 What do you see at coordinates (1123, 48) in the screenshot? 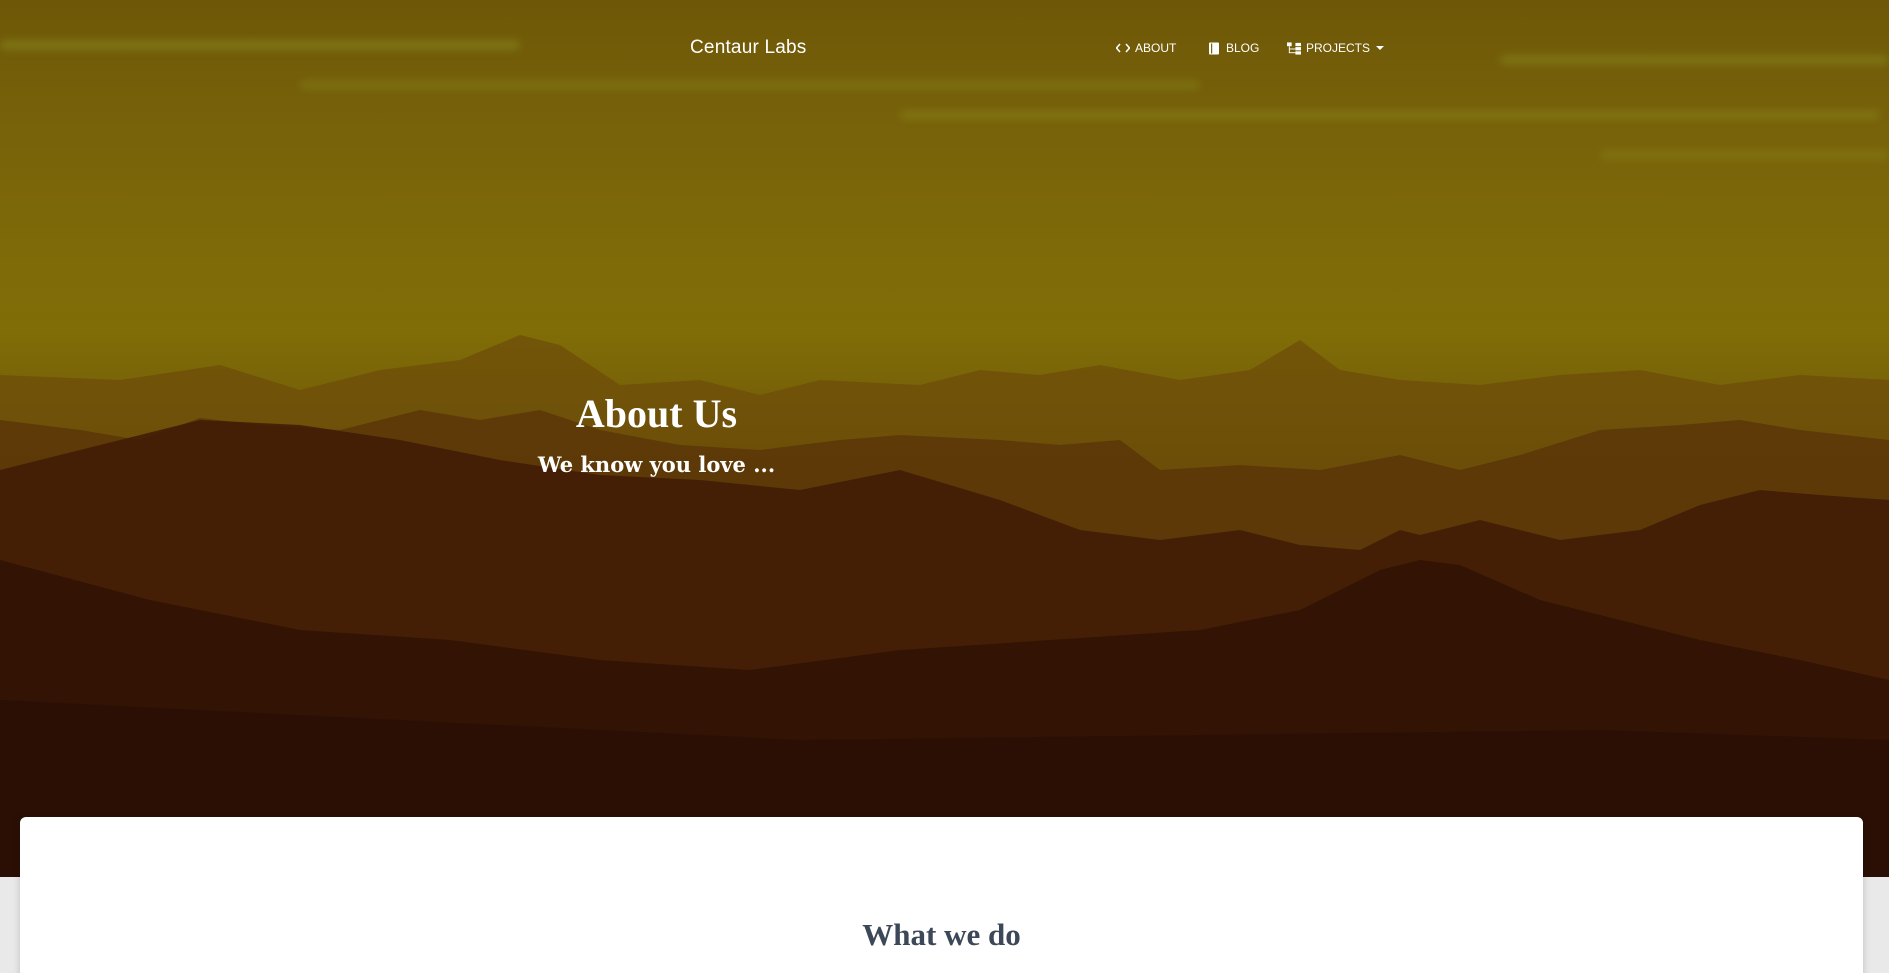
I see `code-icon` at bounding box center [1123, 48].